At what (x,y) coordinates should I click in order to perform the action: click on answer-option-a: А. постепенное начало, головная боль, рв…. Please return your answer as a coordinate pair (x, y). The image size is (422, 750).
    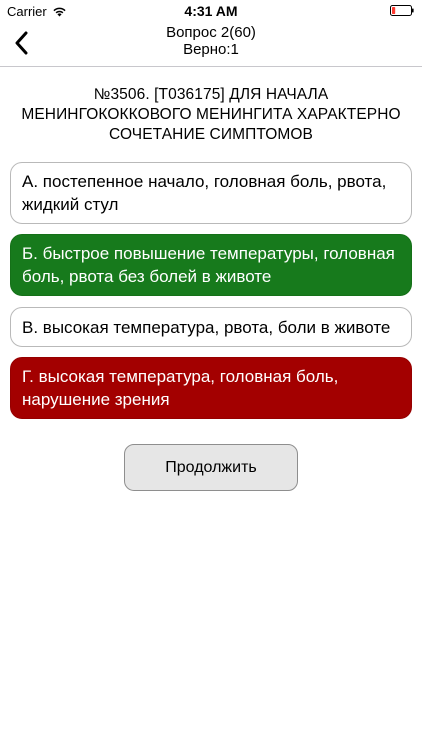
    Looking at the image, I should click on (211, 193).